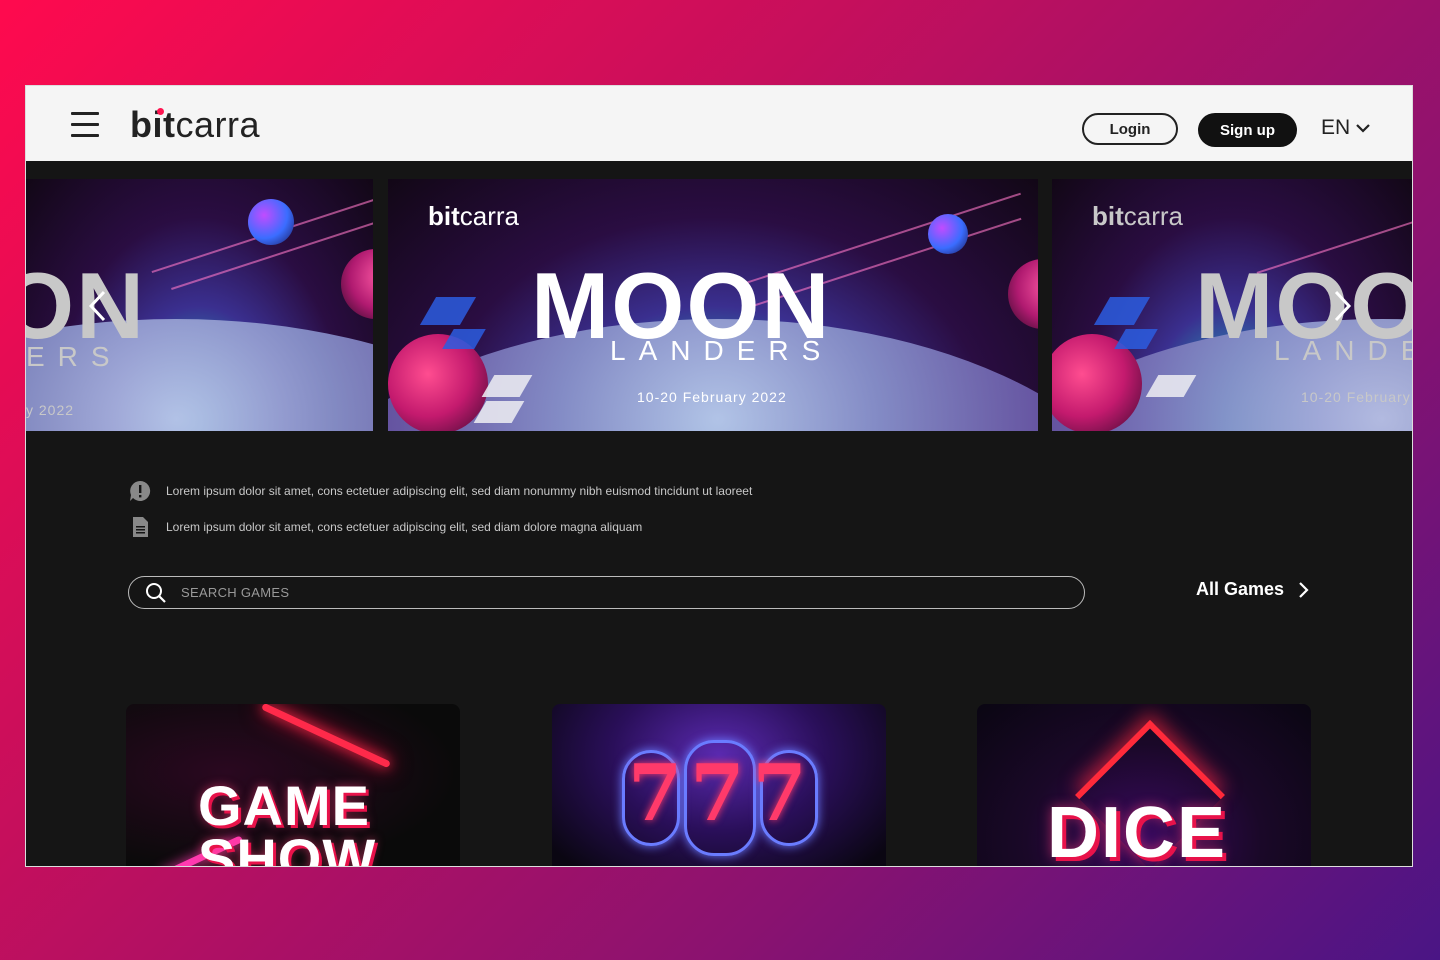  I want to click on menu-icon, so click(85, 124).